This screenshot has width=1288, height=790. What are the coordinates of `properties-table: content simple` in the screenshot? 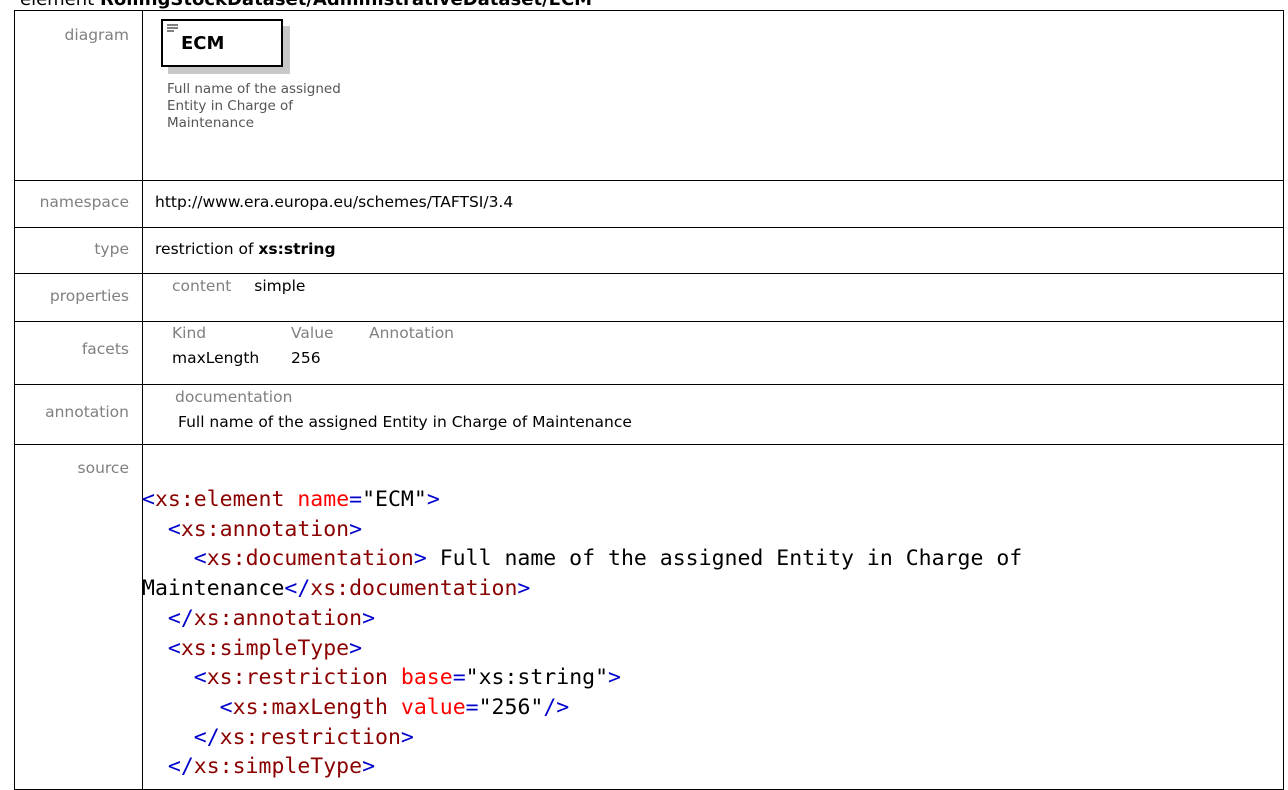 It's located at (238, 286).